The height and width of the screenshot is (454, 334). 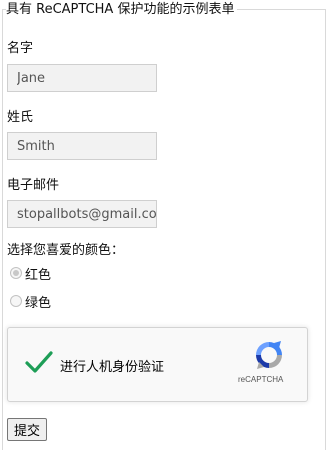 What do you see at coordinates (38, 303) in the screenshot?
I see `radio-green-label: 绿色` at bounding box center [38, 303].